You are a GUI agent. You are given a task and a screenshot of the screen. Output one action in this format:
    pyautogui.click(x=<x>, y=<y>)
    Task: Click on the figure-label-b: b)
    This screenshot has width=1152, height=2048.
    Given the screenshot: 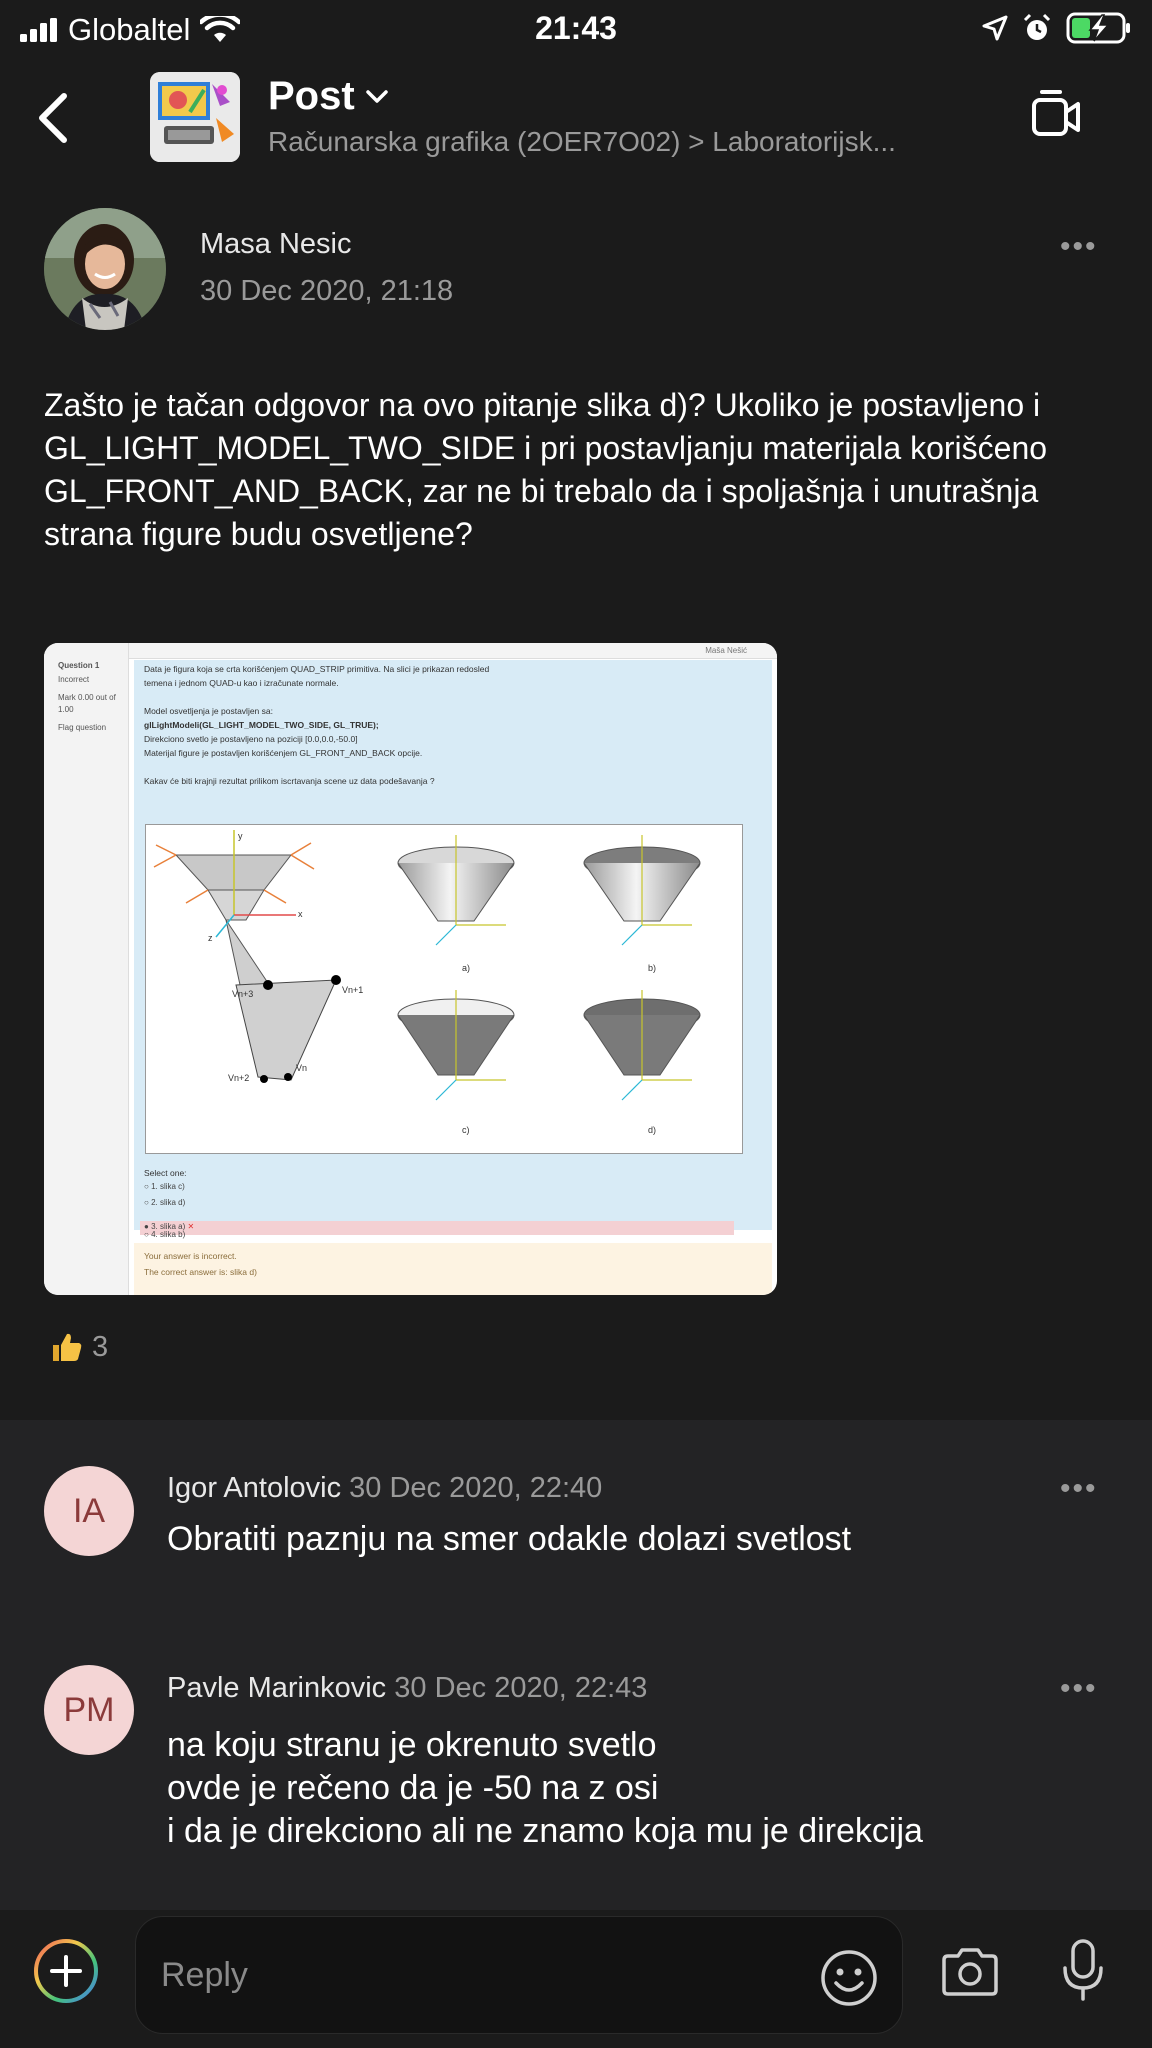 What is the action you would take?
    pyautogui.click(x=652, y=968)
    